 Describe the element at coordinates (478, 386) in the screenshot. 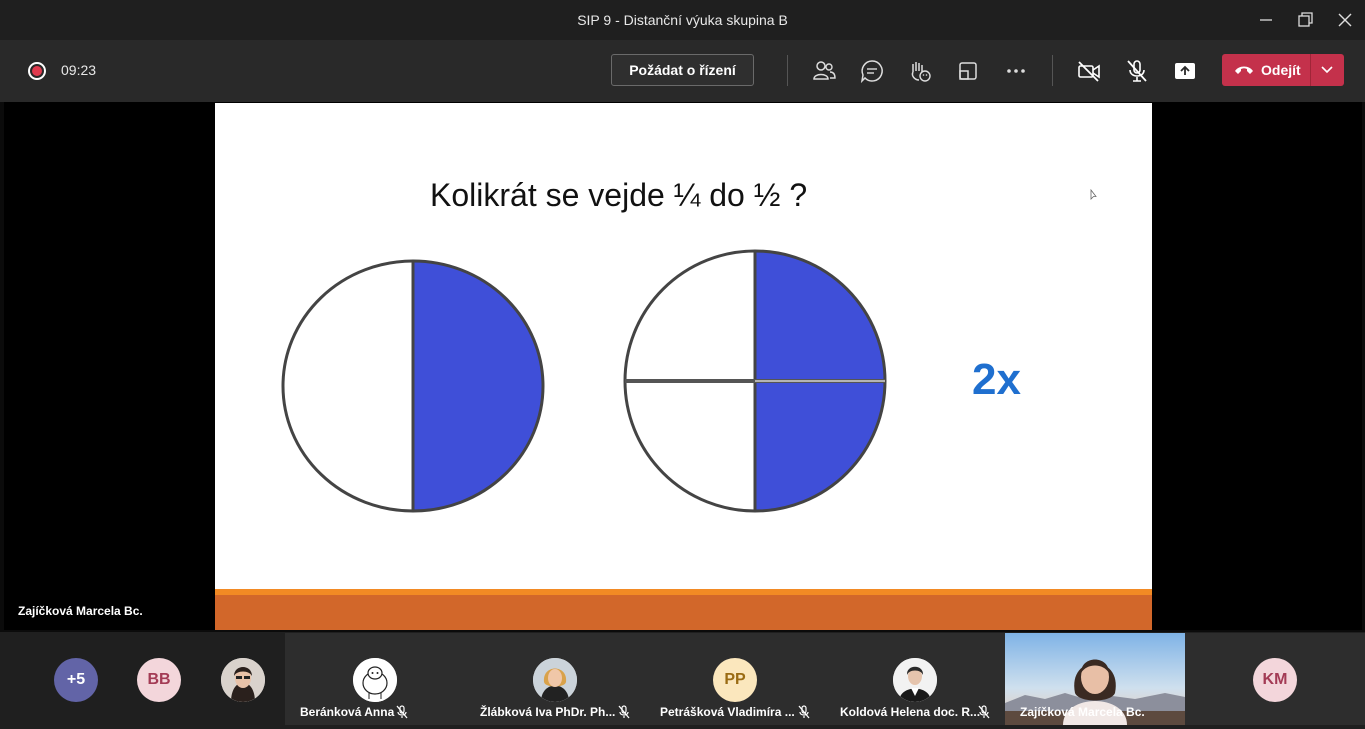

I see `half-fill` at that location.